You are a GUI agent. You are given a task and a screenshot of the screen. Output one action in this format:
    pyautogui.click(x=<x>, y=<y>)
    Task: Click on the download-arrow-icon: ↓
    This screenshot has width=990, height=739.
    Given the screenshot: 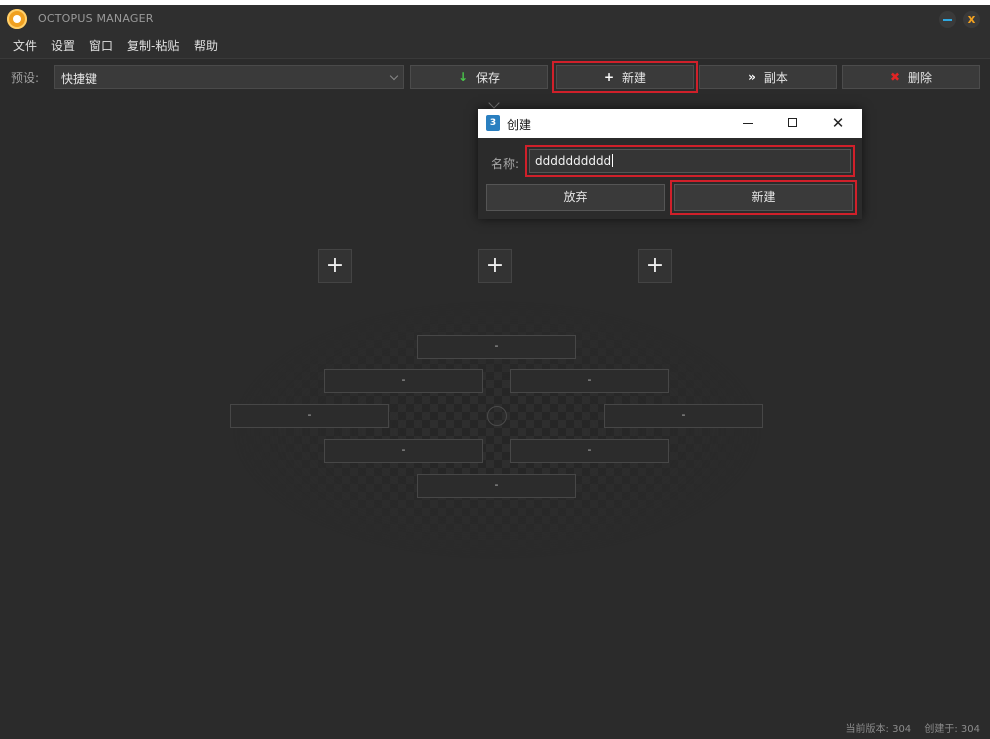 What is the action you would take?
    pyautogui.click(x=463, y=77)
    